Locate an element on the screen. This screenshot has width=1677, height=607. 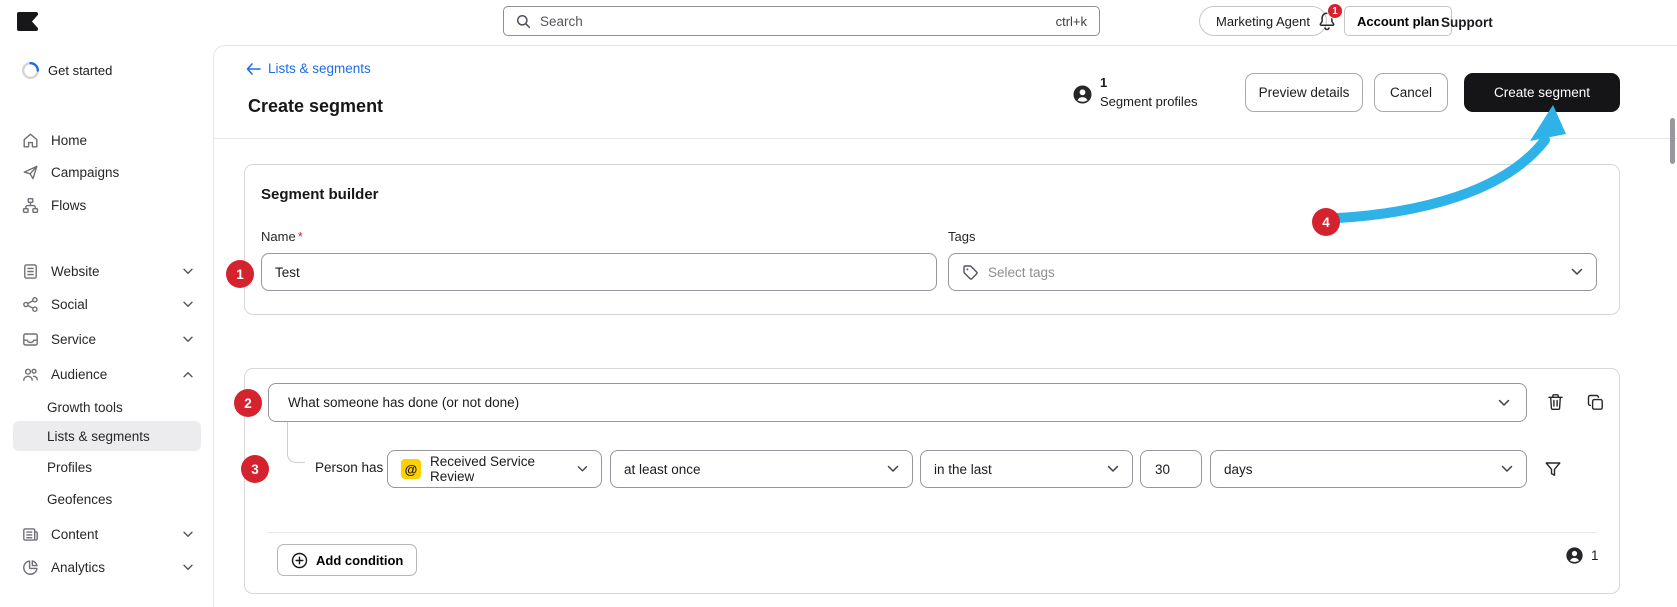
sidebar-item-home: Home is located at coordinates (107, 140).